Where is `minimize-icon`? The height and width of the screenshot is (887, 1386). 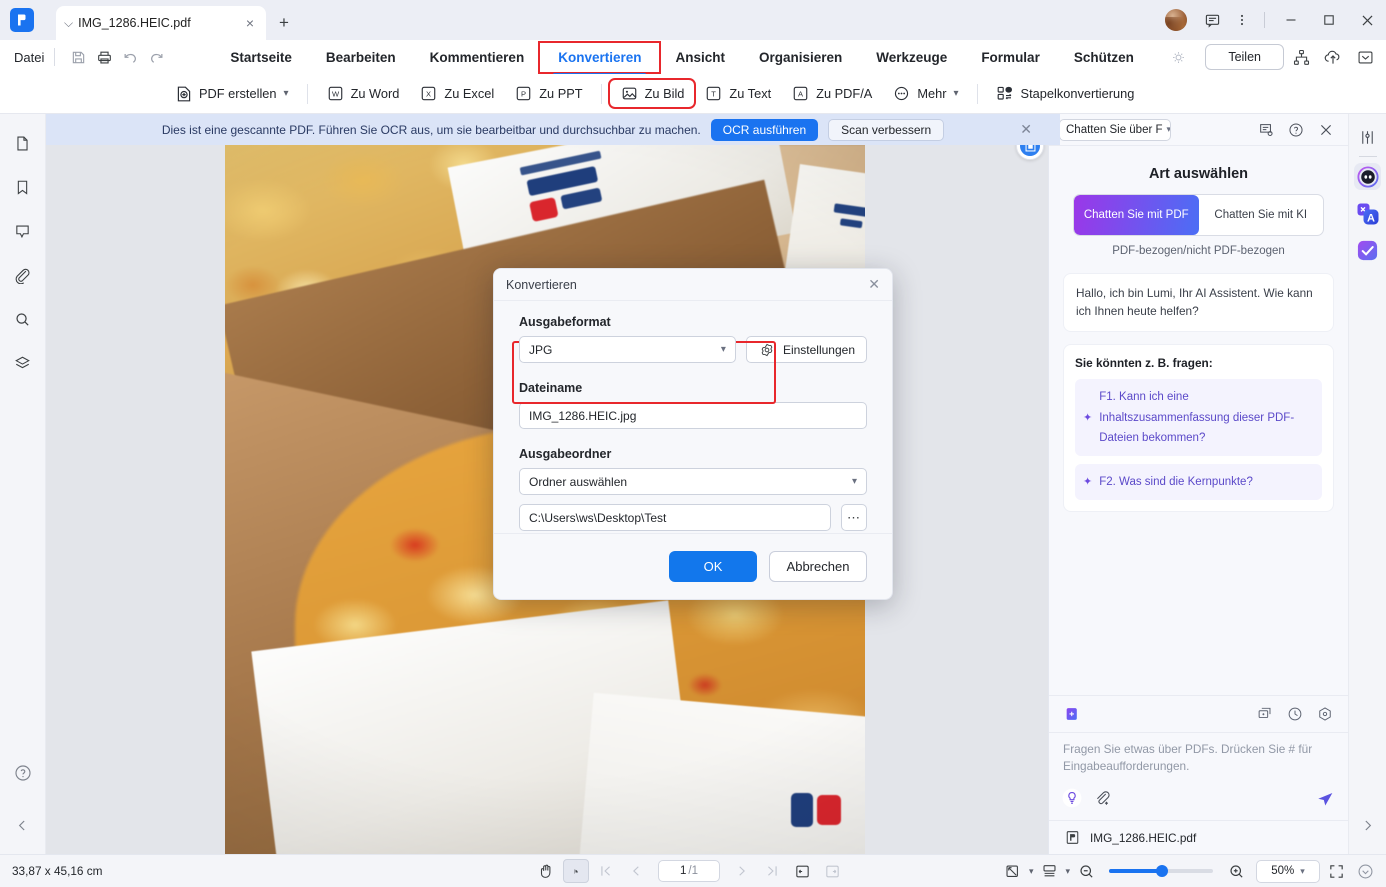 minimize-icon is located at coordinates (1291, 20).